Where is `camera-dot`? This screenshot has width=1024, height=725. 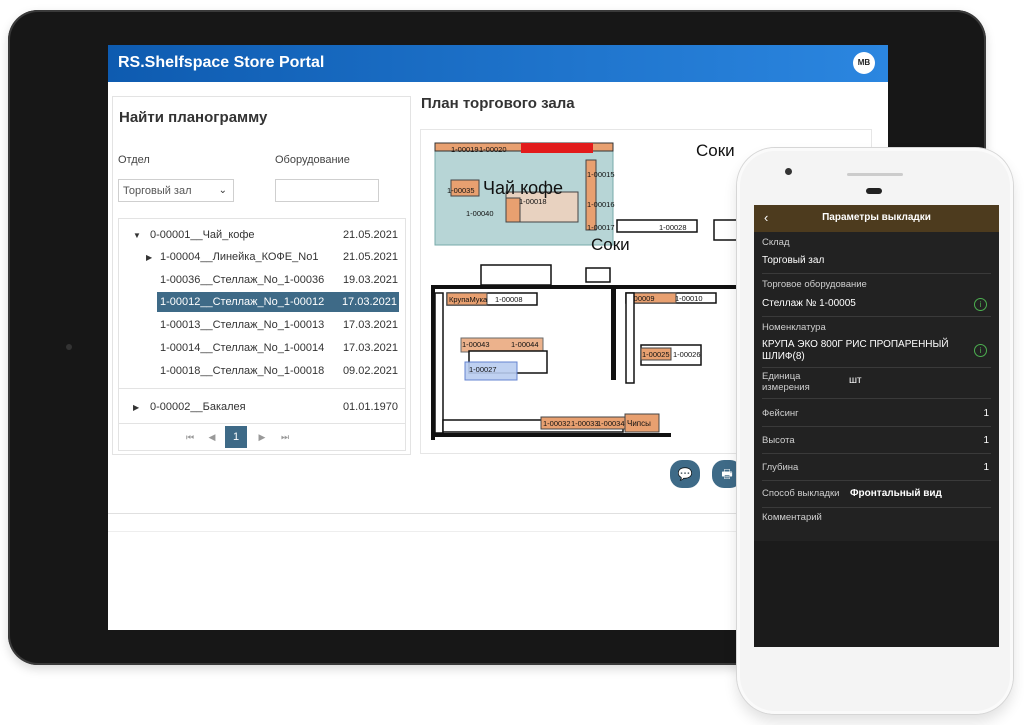 camera-dot is located at coordinates (69, 347).